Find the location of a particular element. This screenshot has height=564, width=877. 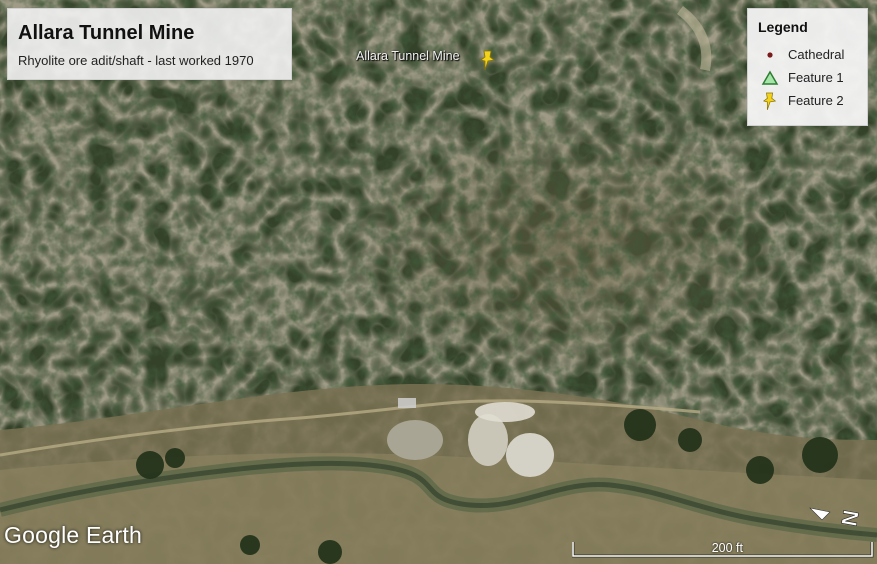

scale-bar-label: 200 ft is located at coordinates (727, 548).